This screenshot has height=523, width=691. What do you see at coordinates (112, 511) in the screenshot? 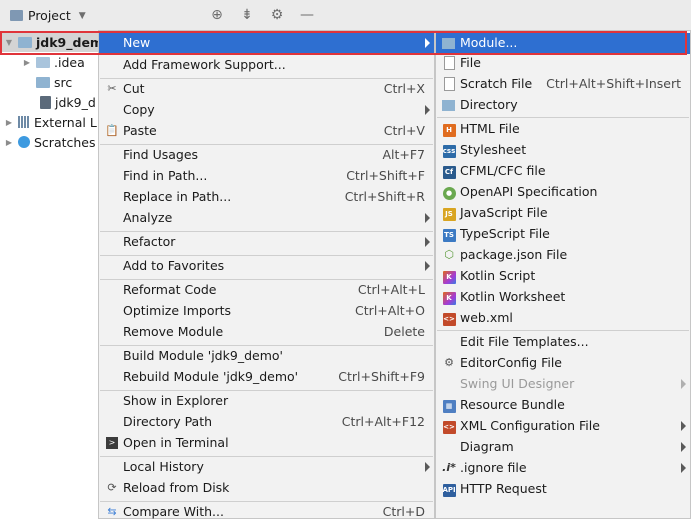
I see `compare-icon: ⇆` at bounding box center [112, 511].